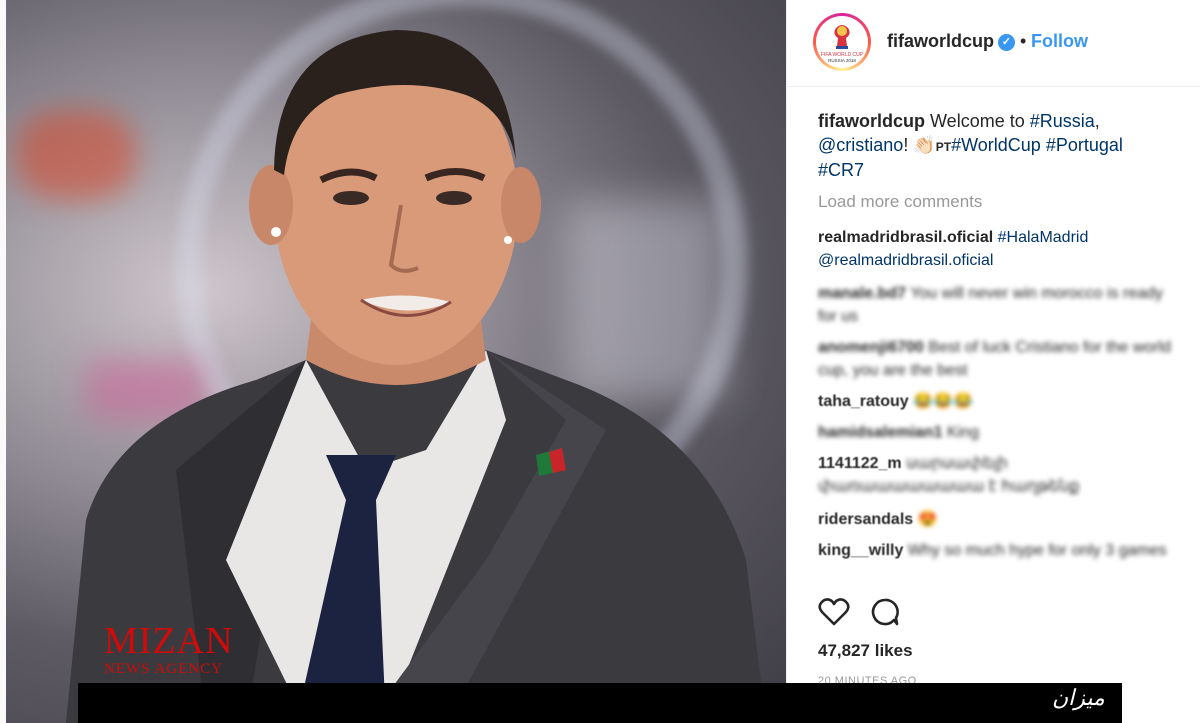 This screenshot has height=723, width=1200. What do you see at coordinates (871, 347) in the screenshot?
I see `comment-username: anomenji6700` at bounding box center [871, 347].